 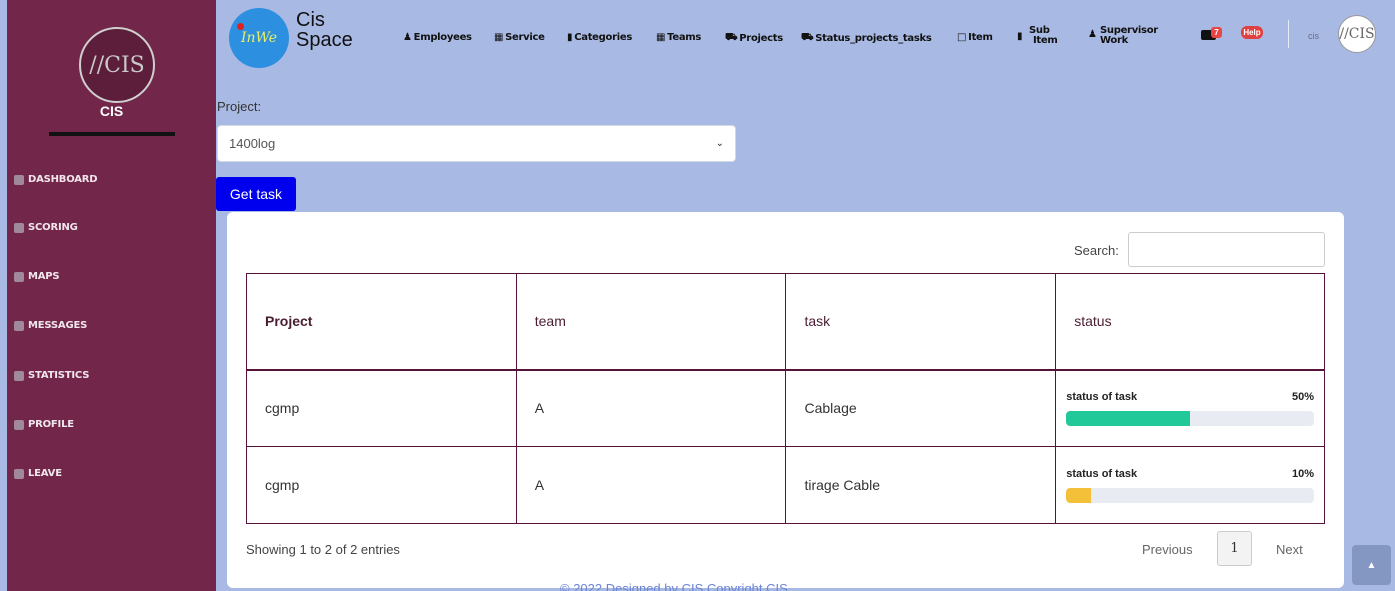 What do you see at coordinates (117, 65) in the screenshot?
I see `sidebar-logo: //CIS` at bounding box center [117, 65].